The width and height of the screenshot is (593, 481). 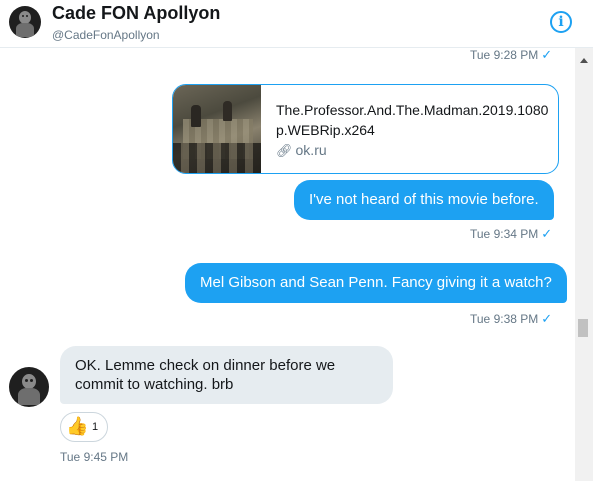 I want to click on link-domain-text: ok.ru, so click(x=311, y=150).